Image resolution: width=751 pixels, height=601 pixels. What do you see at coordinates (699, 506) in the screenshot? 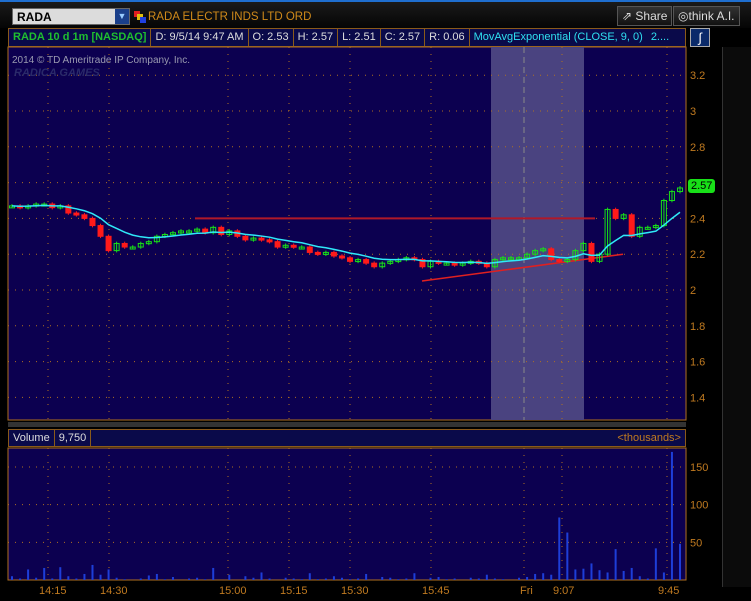
I see `volume-tick-label: 100` at bounding box center [699, 506].